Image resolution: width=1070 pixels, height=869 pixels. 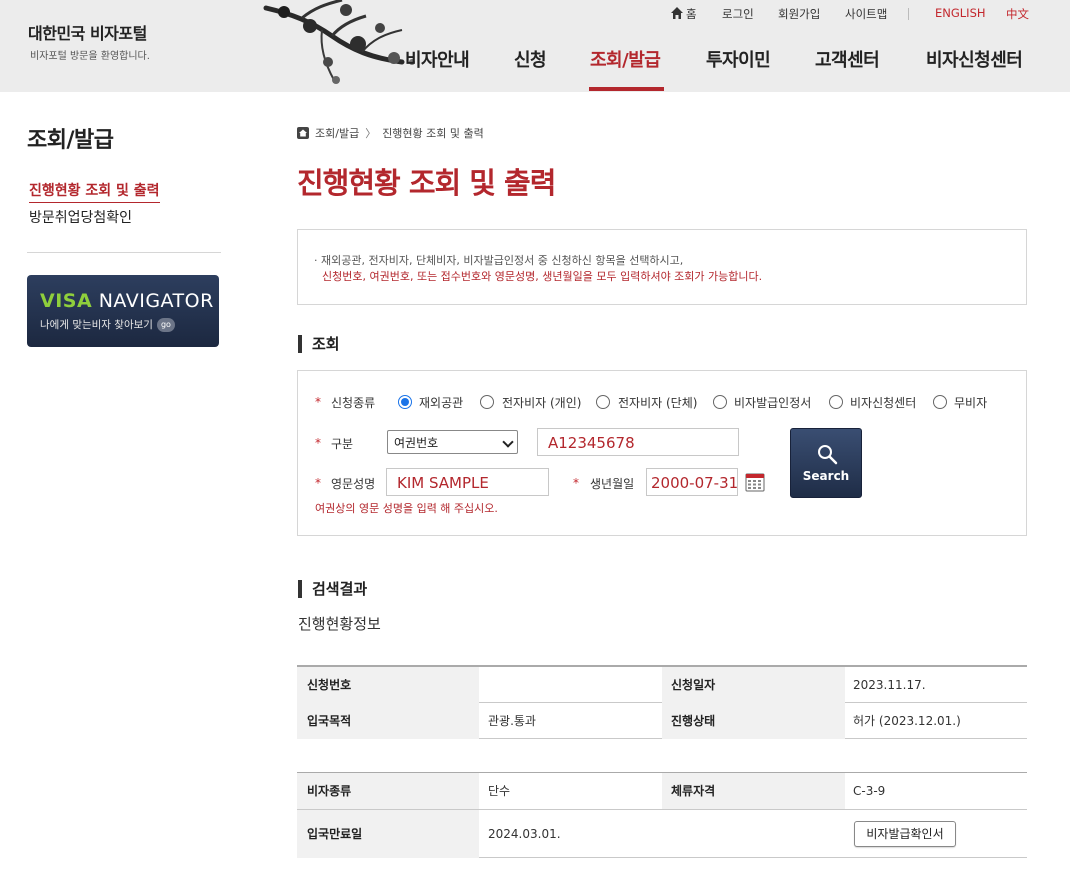 I want to click on util-english-link: ENGLISH, so click(x=960, y=14).